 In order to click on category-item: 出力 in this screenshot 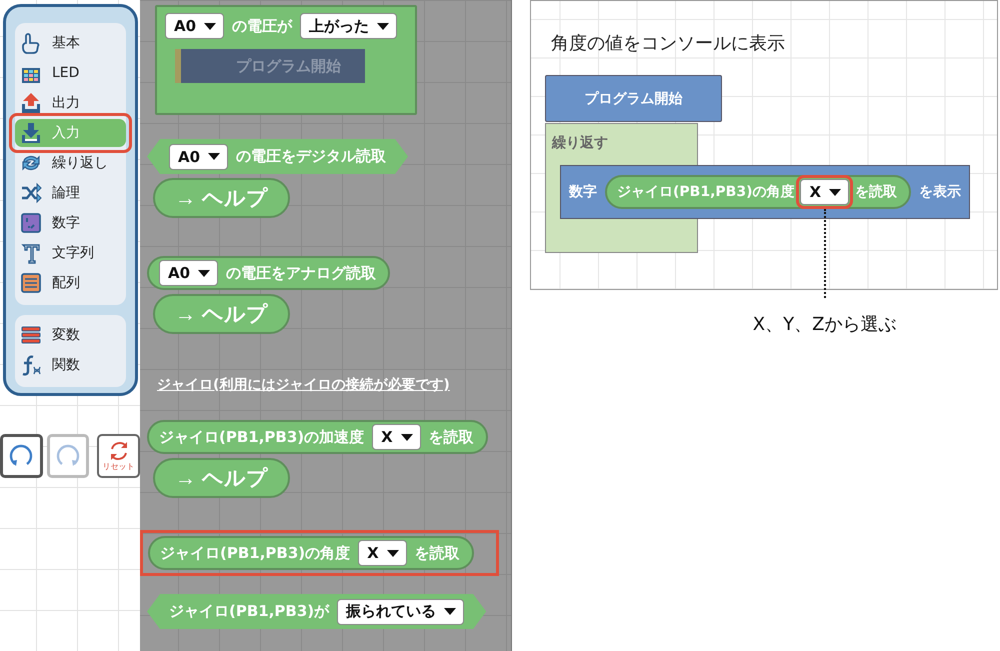, I will do `click(70, 103)`.